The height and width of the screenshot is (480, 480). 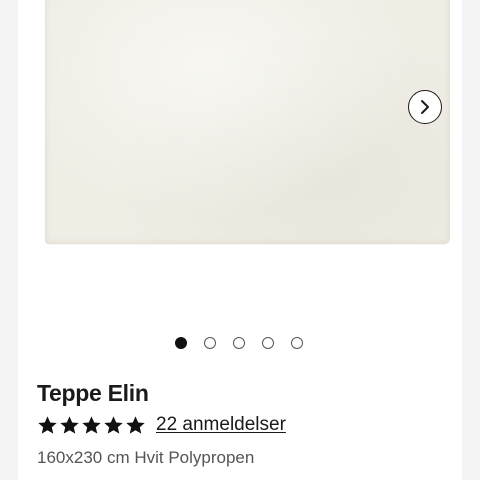 I want to click on product-title: Teppe Elin, so click(x=93, y=393).